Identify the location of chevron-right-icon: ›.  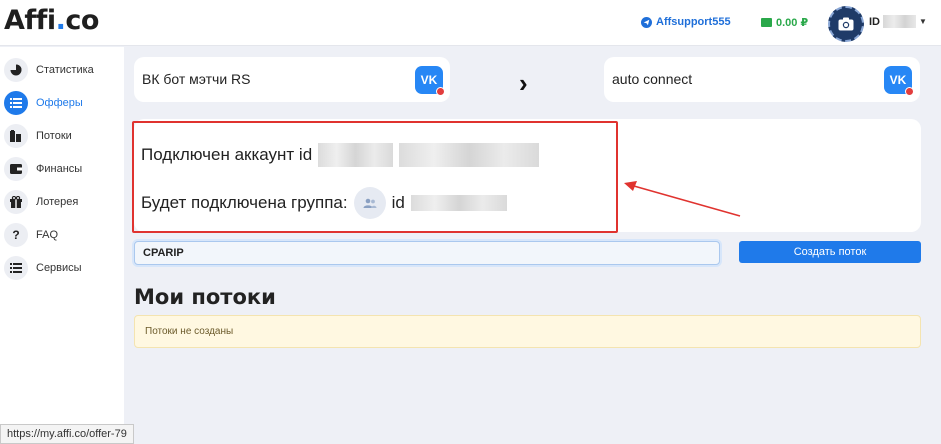
(523, 83).